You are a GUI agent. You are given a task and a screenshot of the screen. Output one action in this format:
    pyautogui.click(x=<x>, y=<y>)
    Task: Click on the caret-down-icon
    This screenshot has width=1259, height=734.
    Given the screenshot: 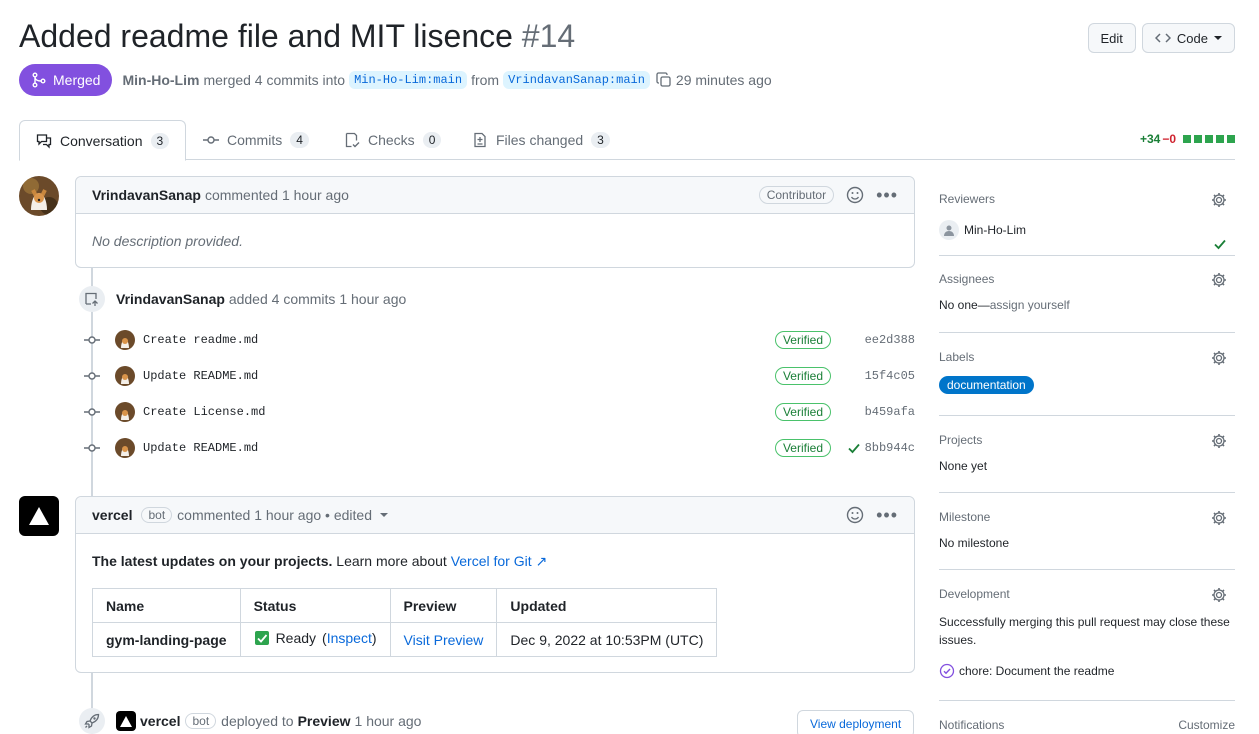 What is the action you would take?
    pyautogui.click(x=383, y=515)
    